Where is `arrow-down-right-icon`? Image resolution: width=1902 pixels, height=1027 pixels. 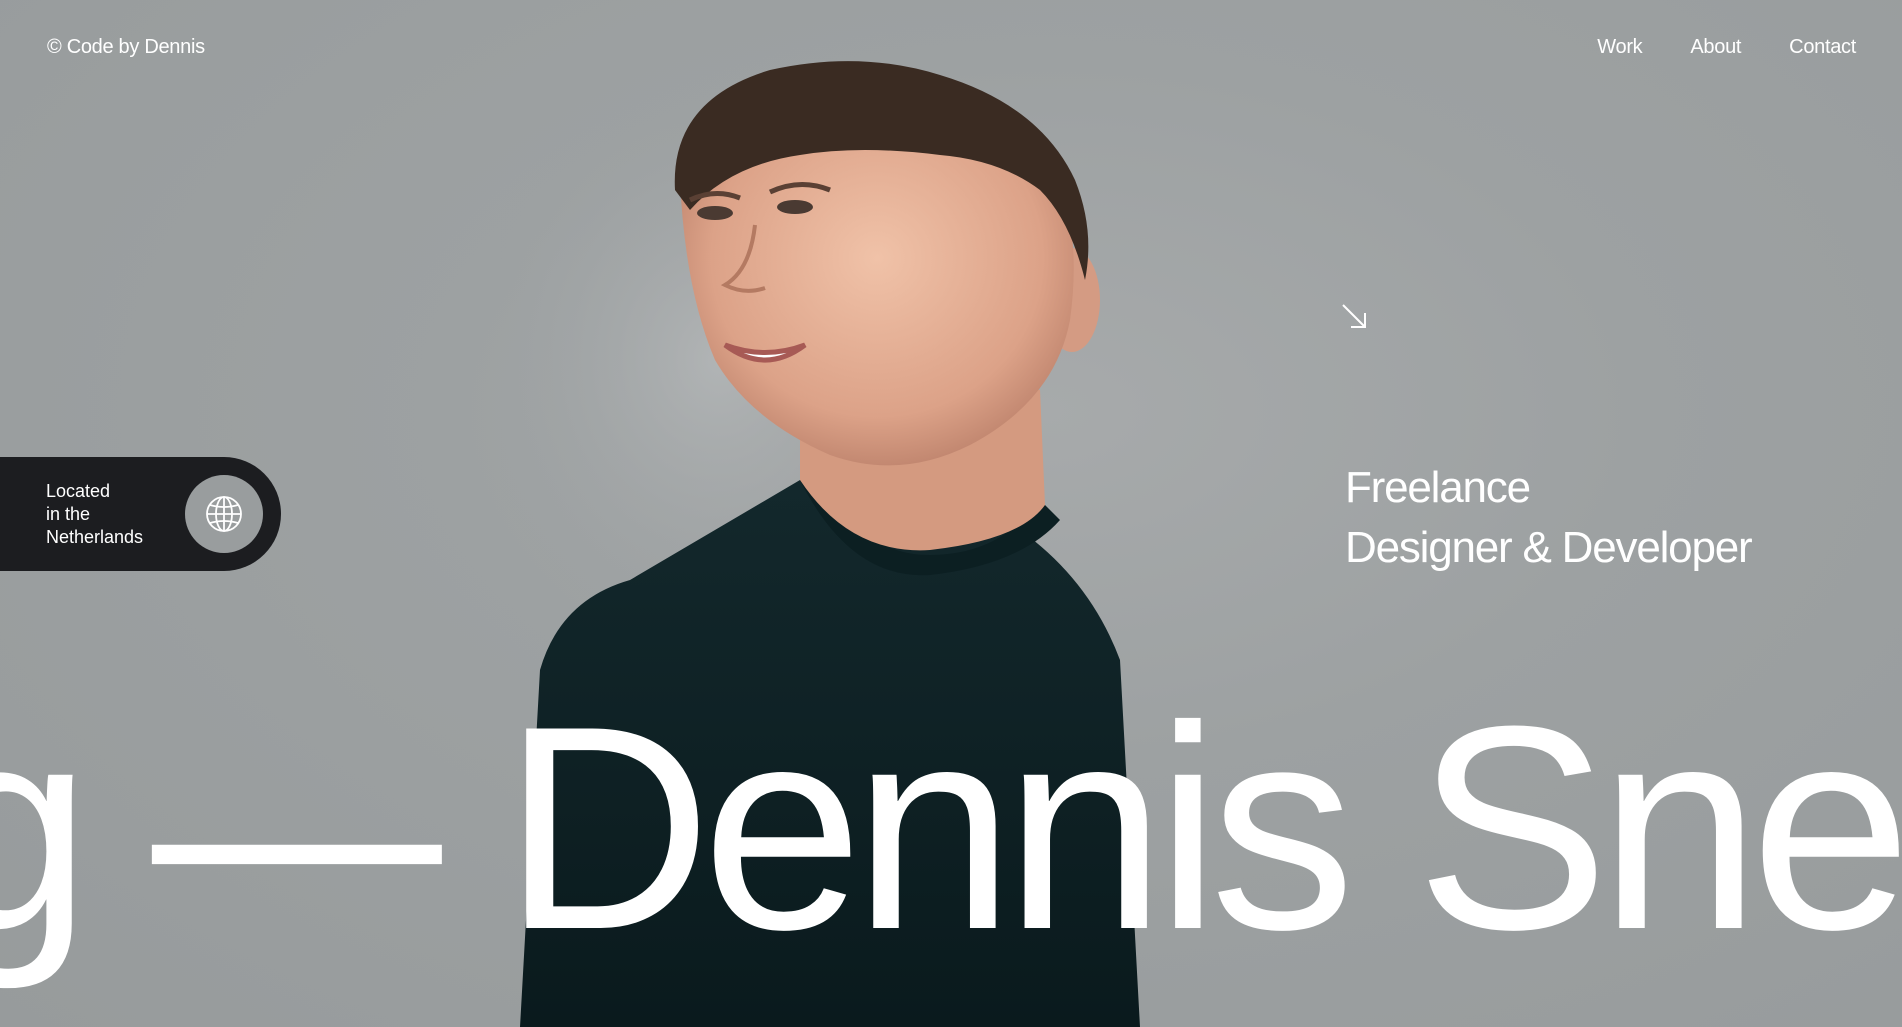
arrow-down-right-icon is located at coordinates (1354, 316).